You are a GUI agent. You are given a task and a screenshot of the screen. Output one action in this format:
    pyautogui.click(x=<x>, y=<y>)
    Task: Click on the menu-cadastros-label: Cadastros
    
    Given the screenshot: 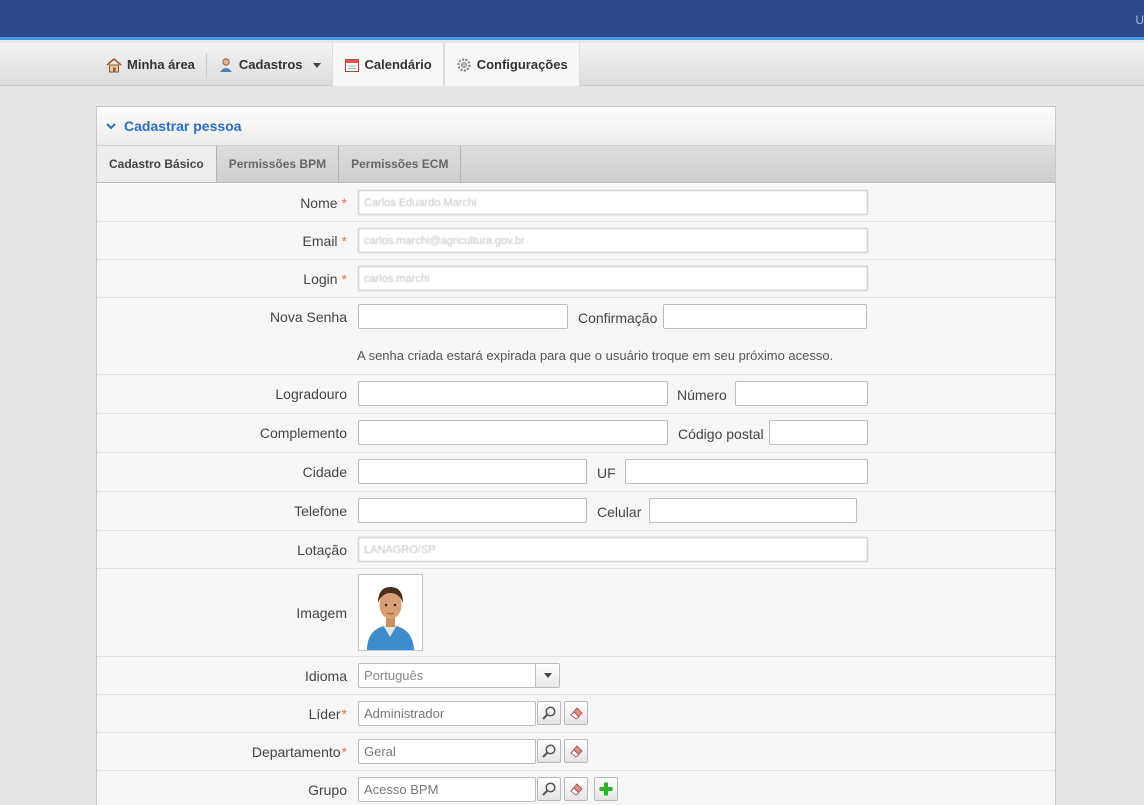 What is the action you would take?
    pyautogui.click(x=270, y=64)
    